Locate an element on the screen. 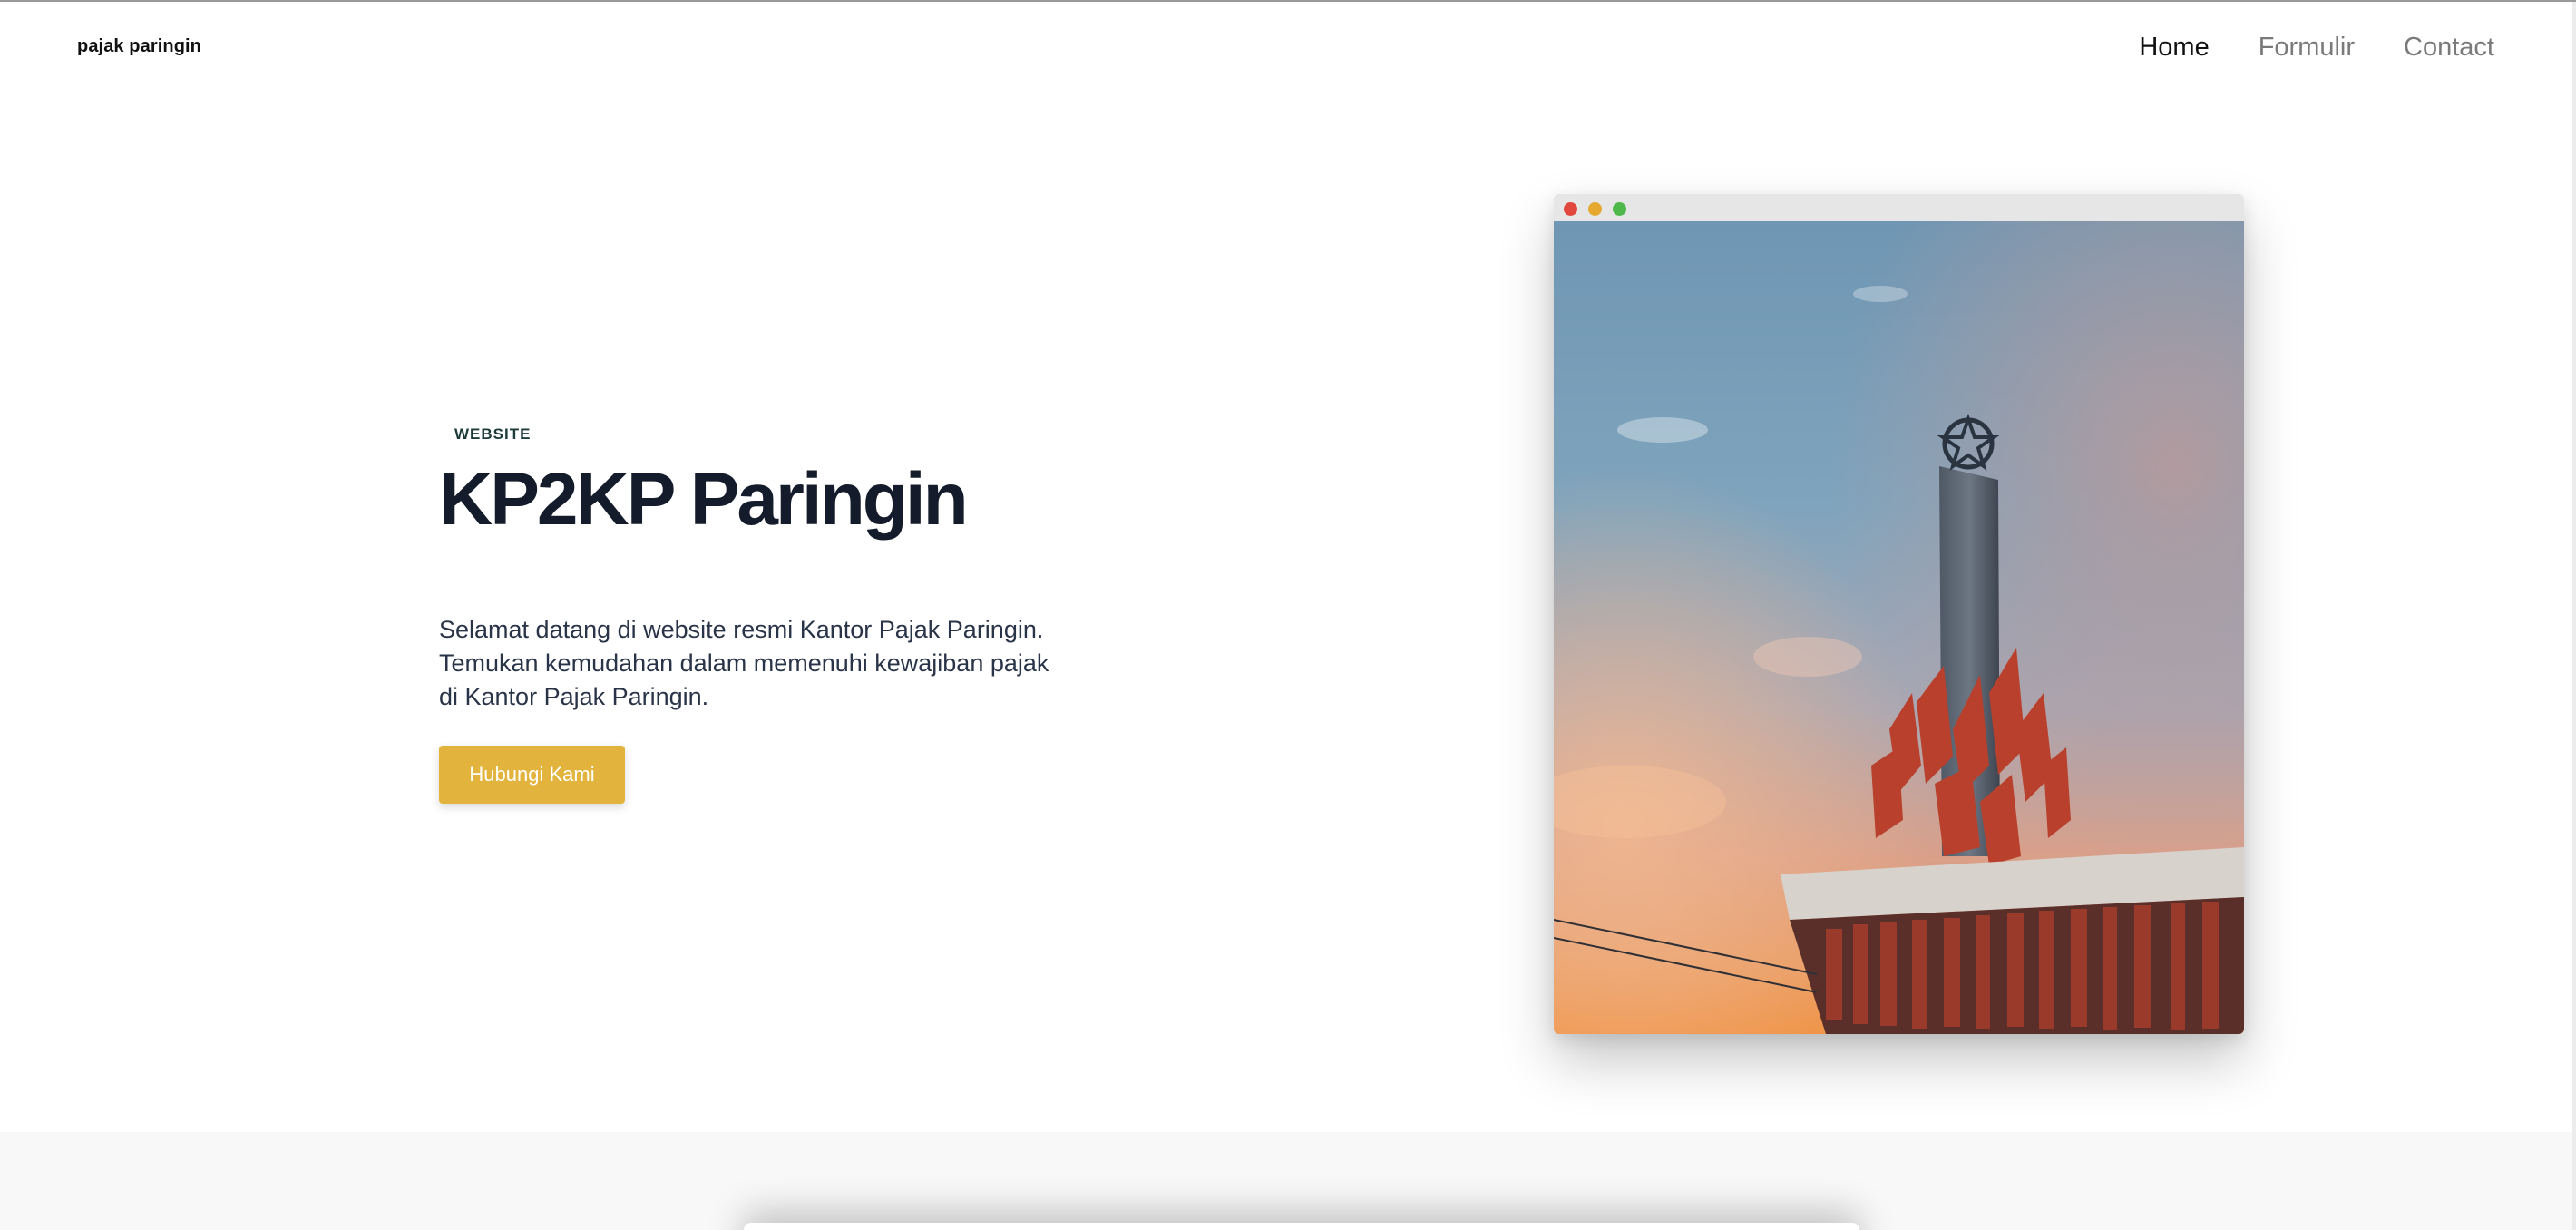 The image size is (2576, 1230). lower-section is located at coordinates (1286, 1181).